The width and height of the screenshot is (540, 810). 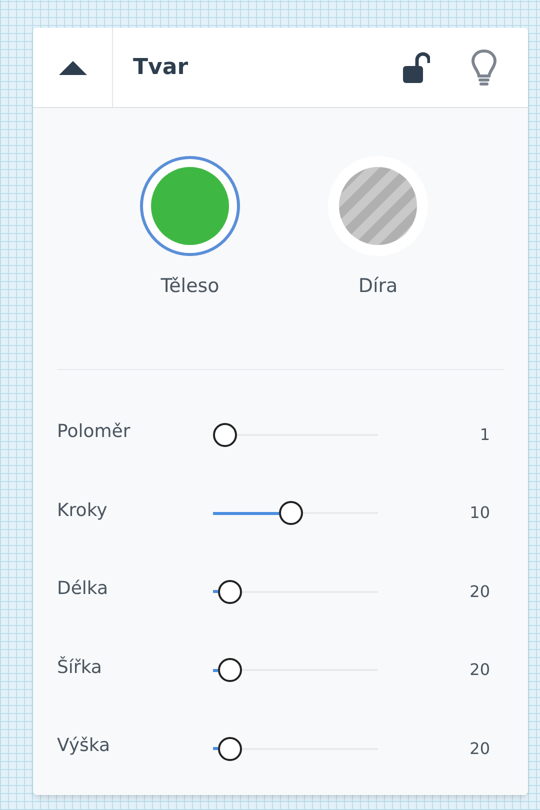 I want to click on parameter-label: Šířka, so click(x=80, y=667).